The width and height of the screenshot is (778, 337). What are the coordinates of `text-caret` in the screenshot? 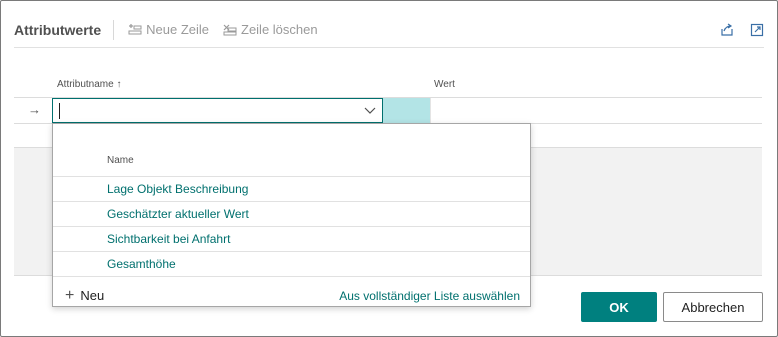 It's located at (59, 111).